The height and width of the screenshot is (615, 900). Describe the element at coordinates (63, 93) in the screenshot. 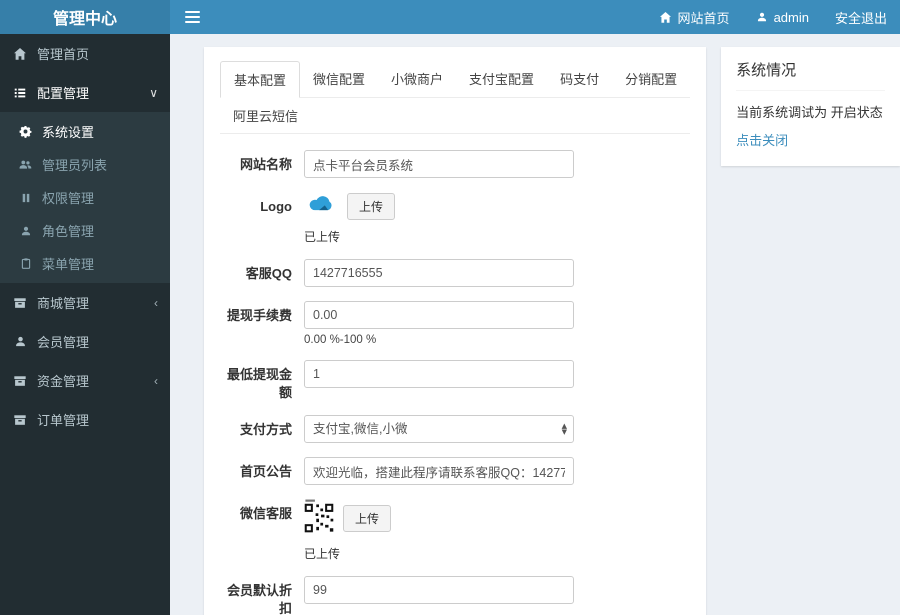

I see `sidebar-item-label: 配置管理` at that location.